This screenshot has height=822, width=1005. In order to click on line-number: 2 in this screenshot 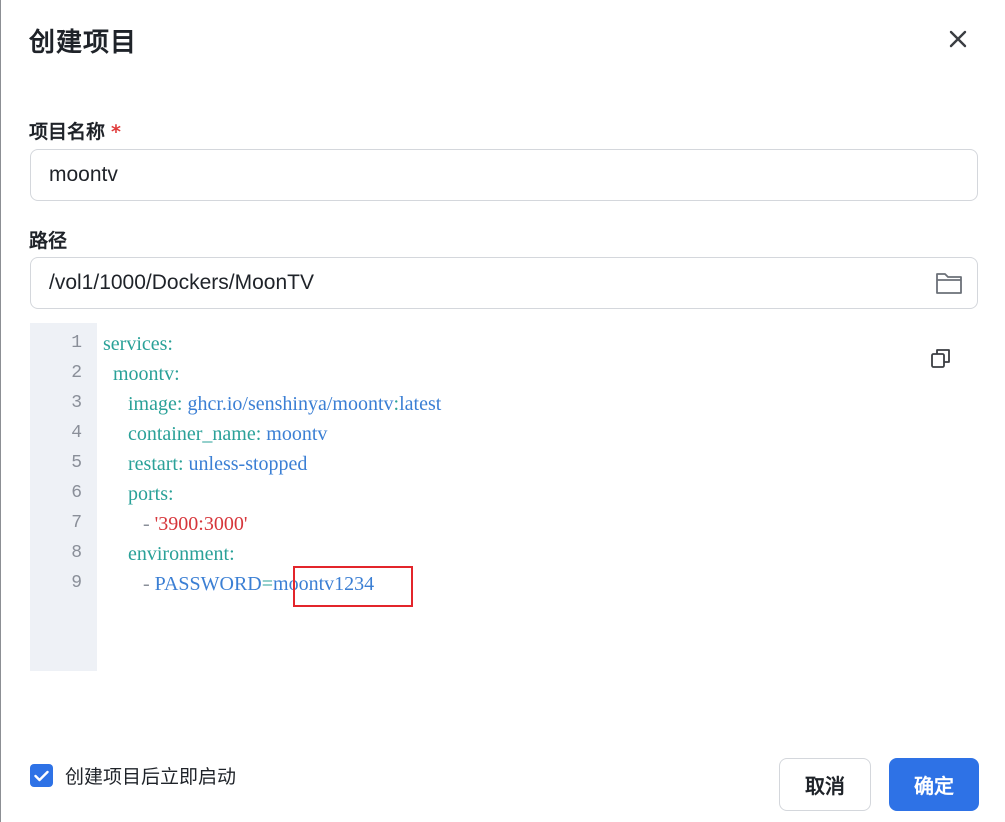, I will do `click(76, 373)`.